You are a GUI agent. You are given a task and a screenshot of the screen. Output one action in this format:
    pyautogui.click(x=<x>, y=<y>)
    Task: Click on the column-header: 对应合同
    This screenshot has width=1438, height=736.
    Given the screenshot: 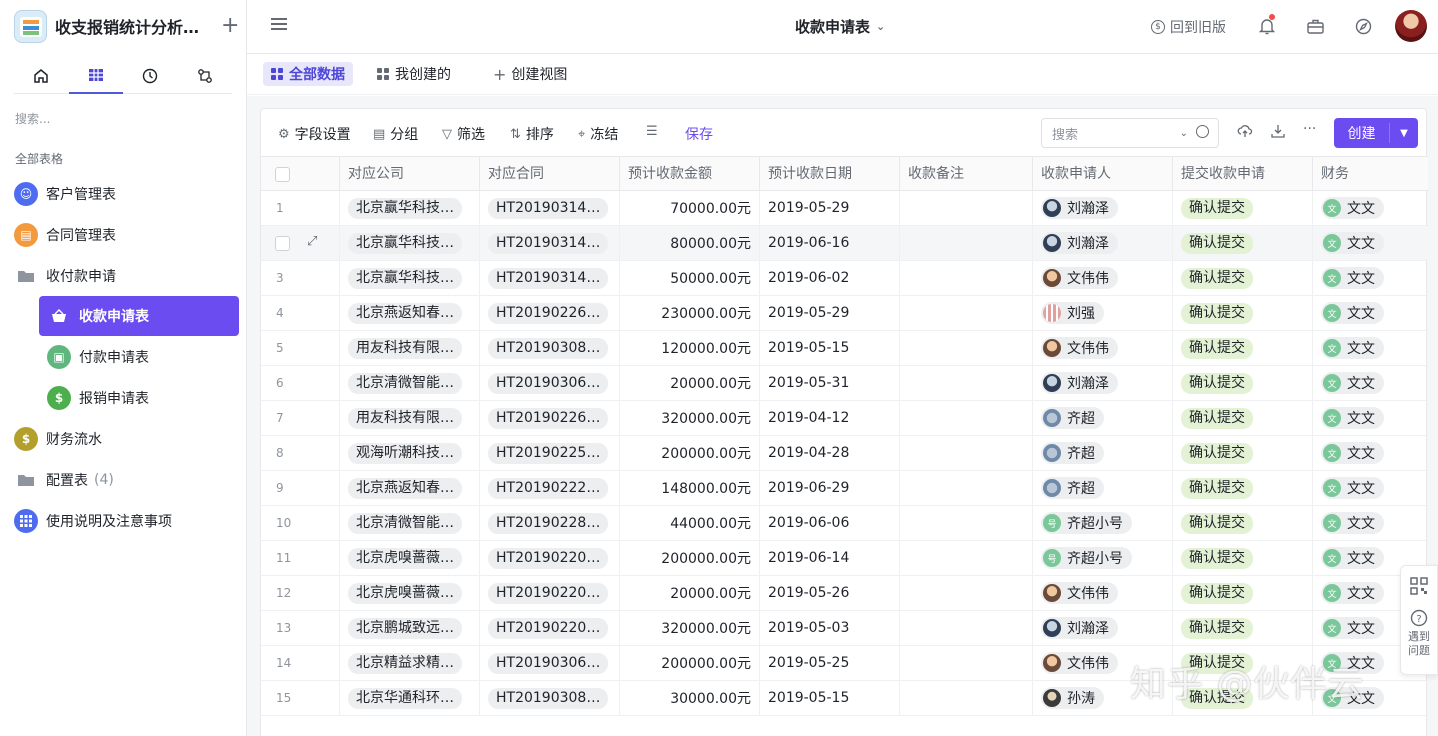 What is the action you would take?
    pyautogui.click(x=549, y=174)
    